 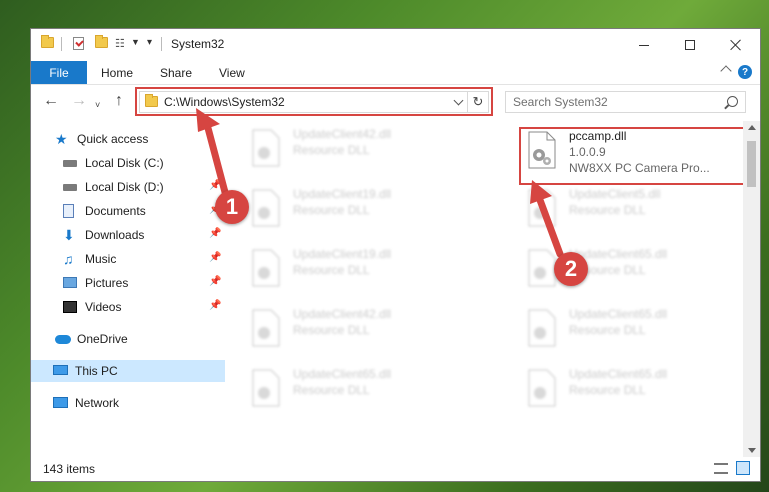 What do you see at coordinates (213, 154) in the screenshot?
I see `arrow-to-address-bar` at bounding box center [213, 154].